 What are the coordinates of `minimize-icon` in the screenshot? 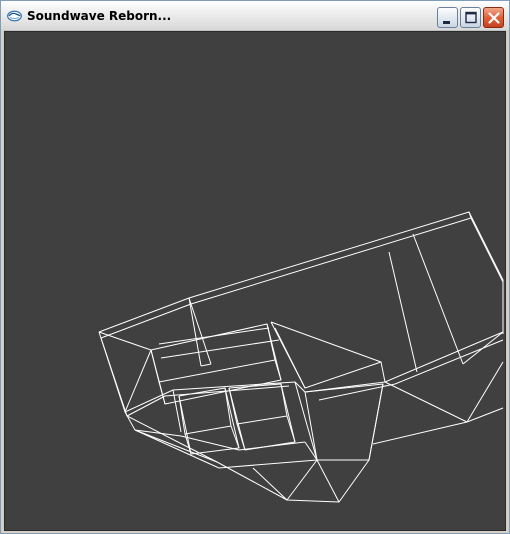 It's located at (446, 22).